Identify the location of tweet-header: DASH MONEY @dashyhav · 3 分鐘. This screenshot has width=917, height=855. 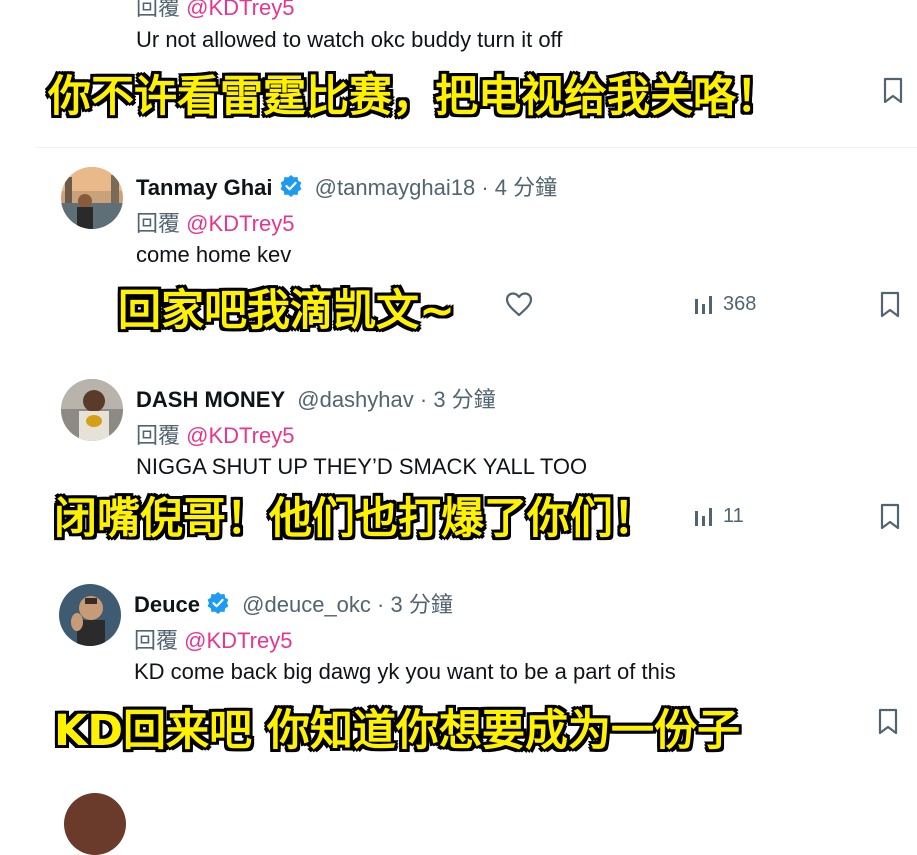
(316, 398).